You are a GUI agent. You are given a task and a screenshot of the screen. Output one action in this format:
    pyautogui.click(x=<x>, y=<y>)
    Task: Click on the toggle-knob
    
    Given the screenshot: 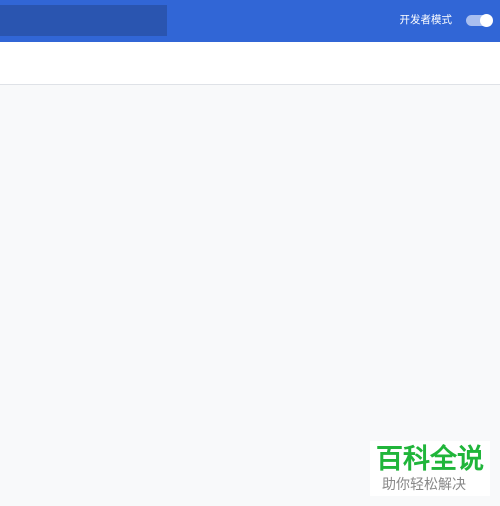 What is the action you would take?
    pyautogui.click(x=486, y=20)
    